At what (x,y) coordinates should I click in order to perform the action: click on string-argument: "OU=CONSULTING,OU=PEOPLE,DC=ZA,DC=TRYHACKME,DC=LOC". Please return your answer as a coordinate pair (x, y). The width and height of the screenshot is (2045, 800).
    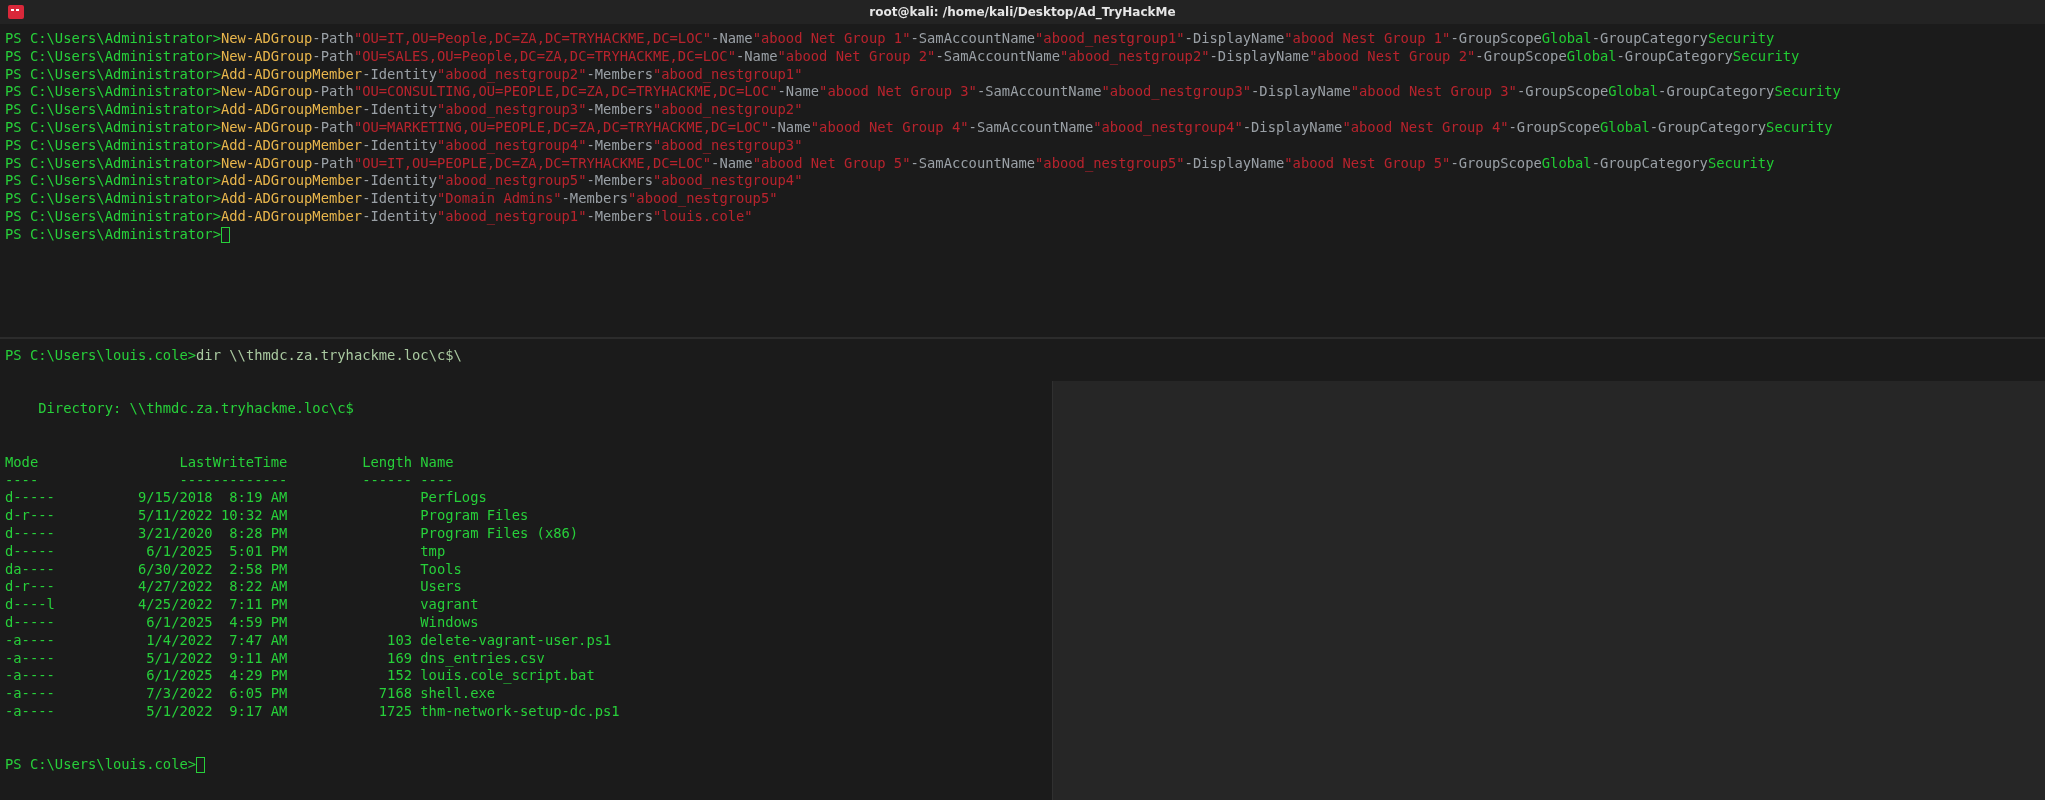
    Looking at the image, I should click on (565, 91).